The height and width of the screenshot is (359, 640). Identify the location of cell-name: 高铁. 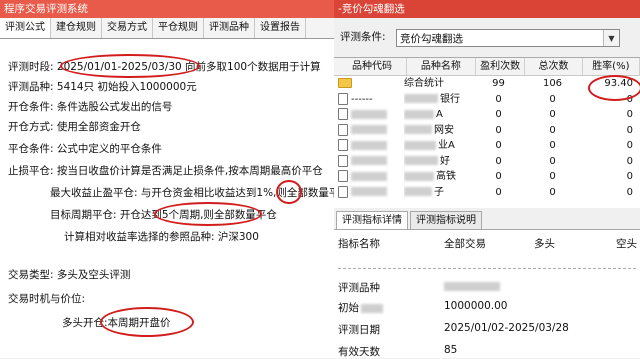
(439, 177).